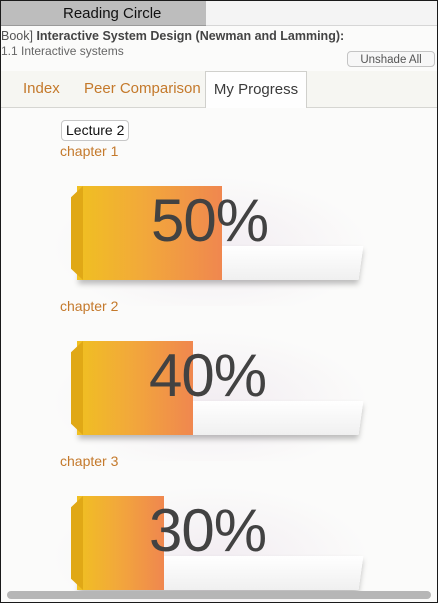 Image resolution: width=438 pixels, height=603 pixels. I want to click on tab-bar: Index Peer Comparison My Progress, so click(219, 89).